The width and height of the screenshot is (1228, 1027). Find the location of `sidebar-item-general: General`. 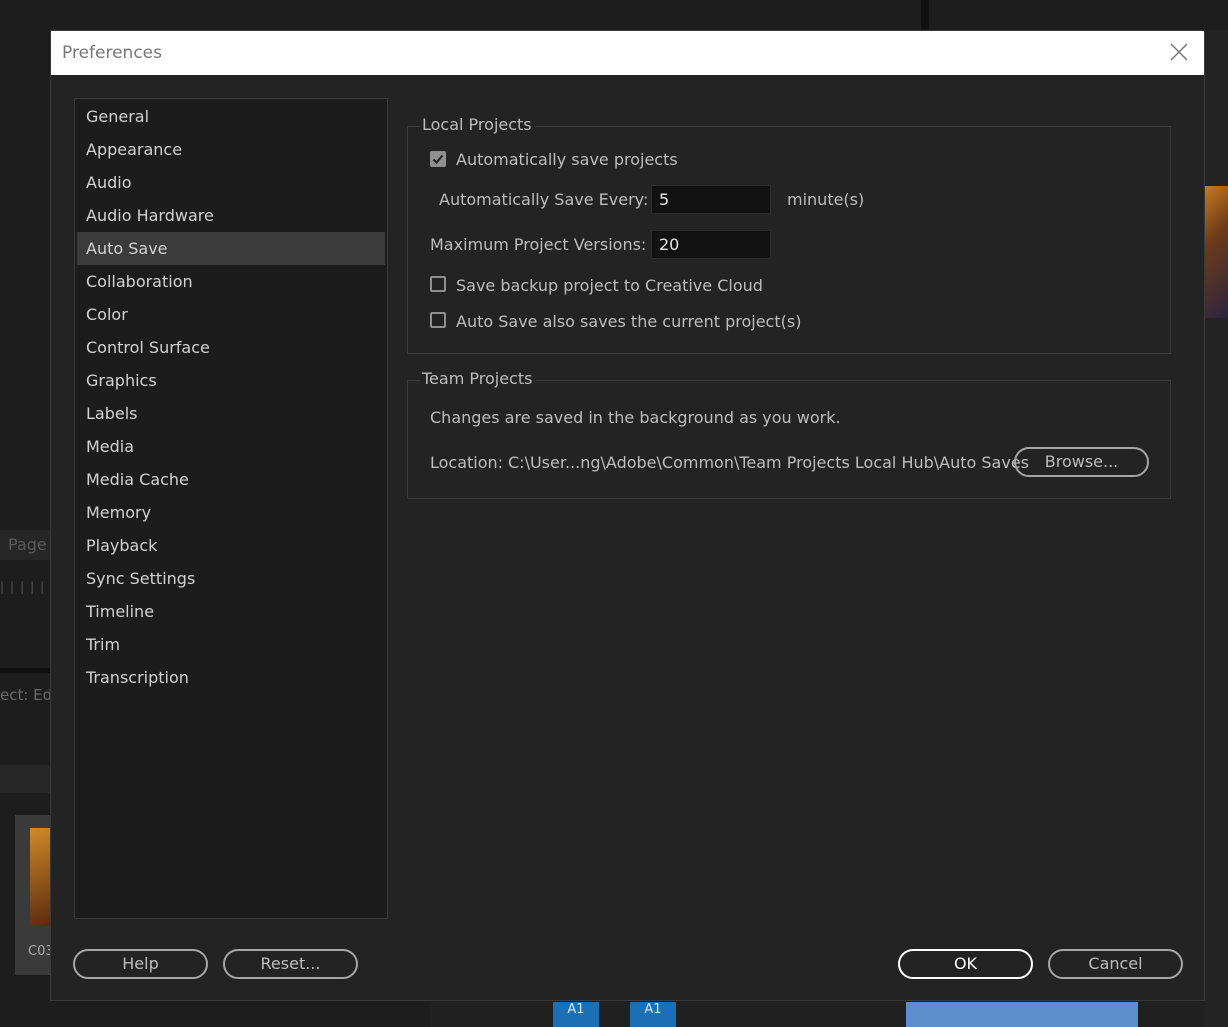

sidebar-item-general: General is located at coordinates (231, 116).